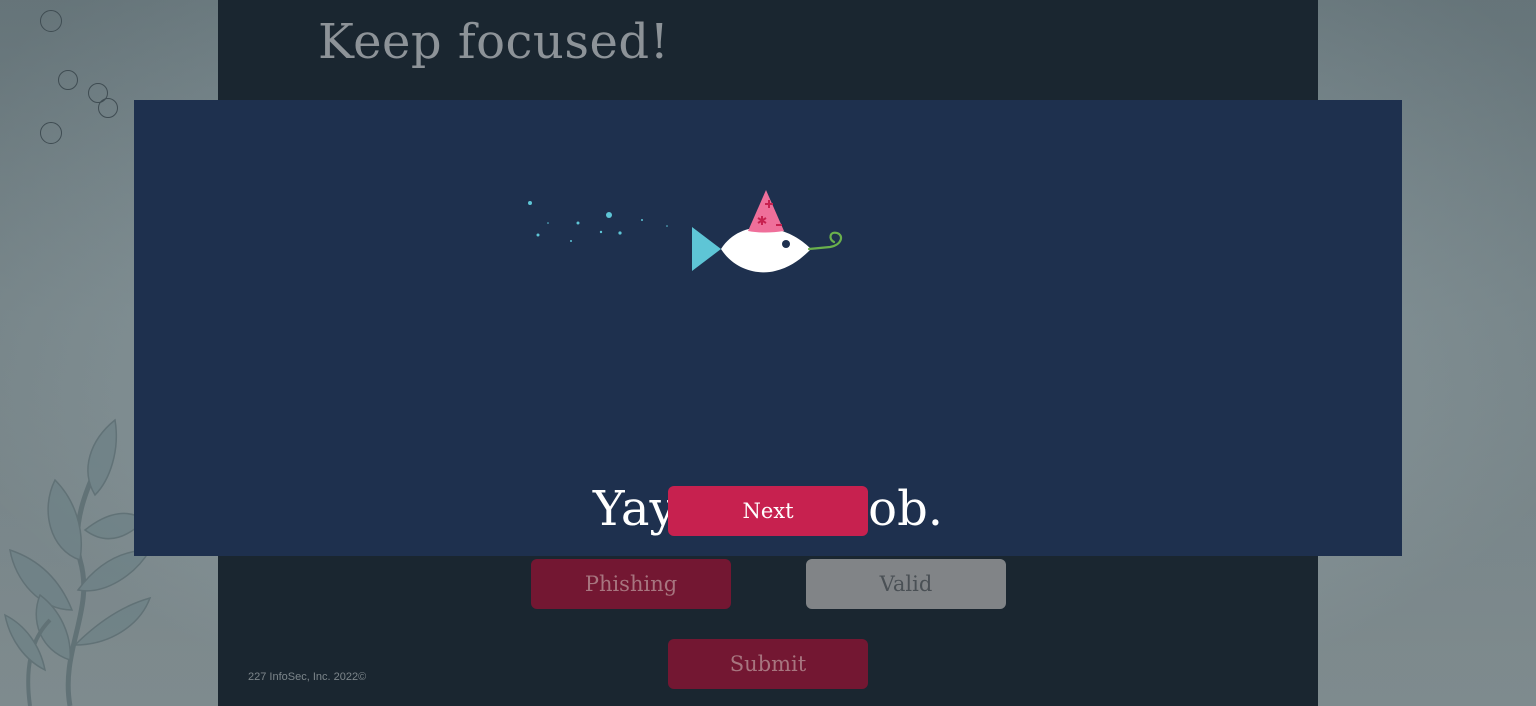  What do you see at coordinates (307, 677) in the screenshot?
I see `copyright-text: 227 InfoSec, Inc. 2022©` at bounding box center [307, 677].